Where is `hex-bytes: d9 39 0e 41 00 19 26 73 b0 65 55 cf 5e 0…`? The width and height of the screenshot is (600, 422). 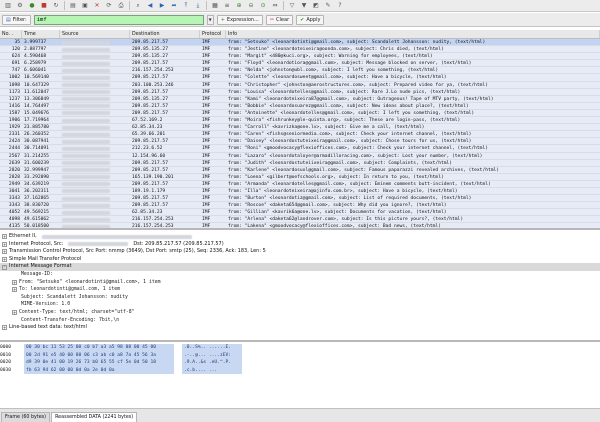
hex-bytes: d9 39 0e 41 00 19 26 73 b0 65 55 cf 5e 0… is located at coordinates (99, 363).